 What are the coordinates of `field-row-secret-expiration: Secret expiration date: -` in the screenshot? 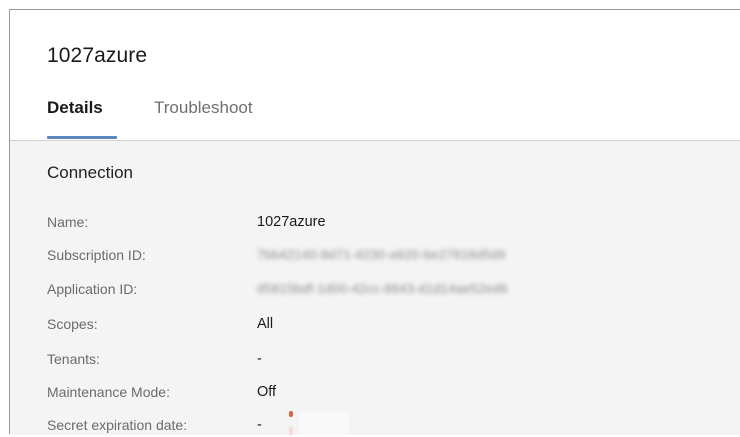 It's located at (367, 424).